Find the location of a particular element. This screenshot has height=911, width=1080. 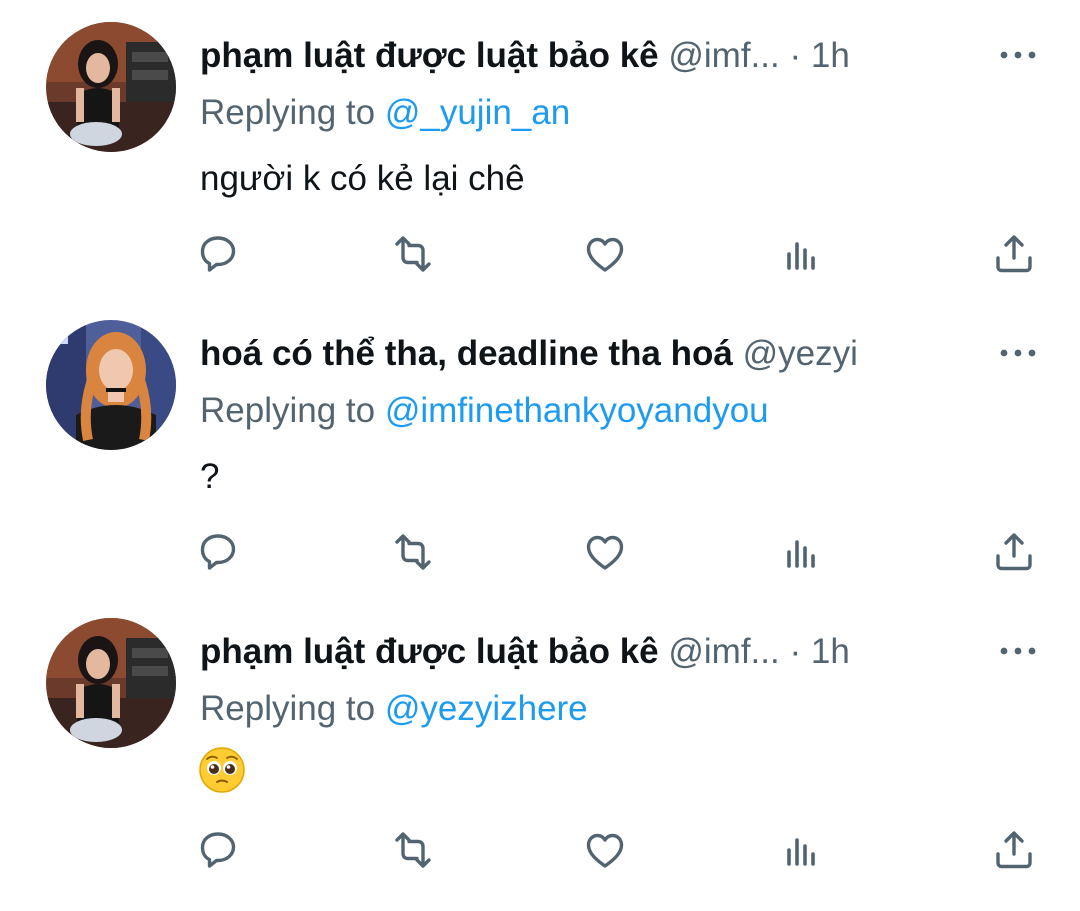

replying-to-line: Replying to @_yujin_an is located at coordinates (385, 113).